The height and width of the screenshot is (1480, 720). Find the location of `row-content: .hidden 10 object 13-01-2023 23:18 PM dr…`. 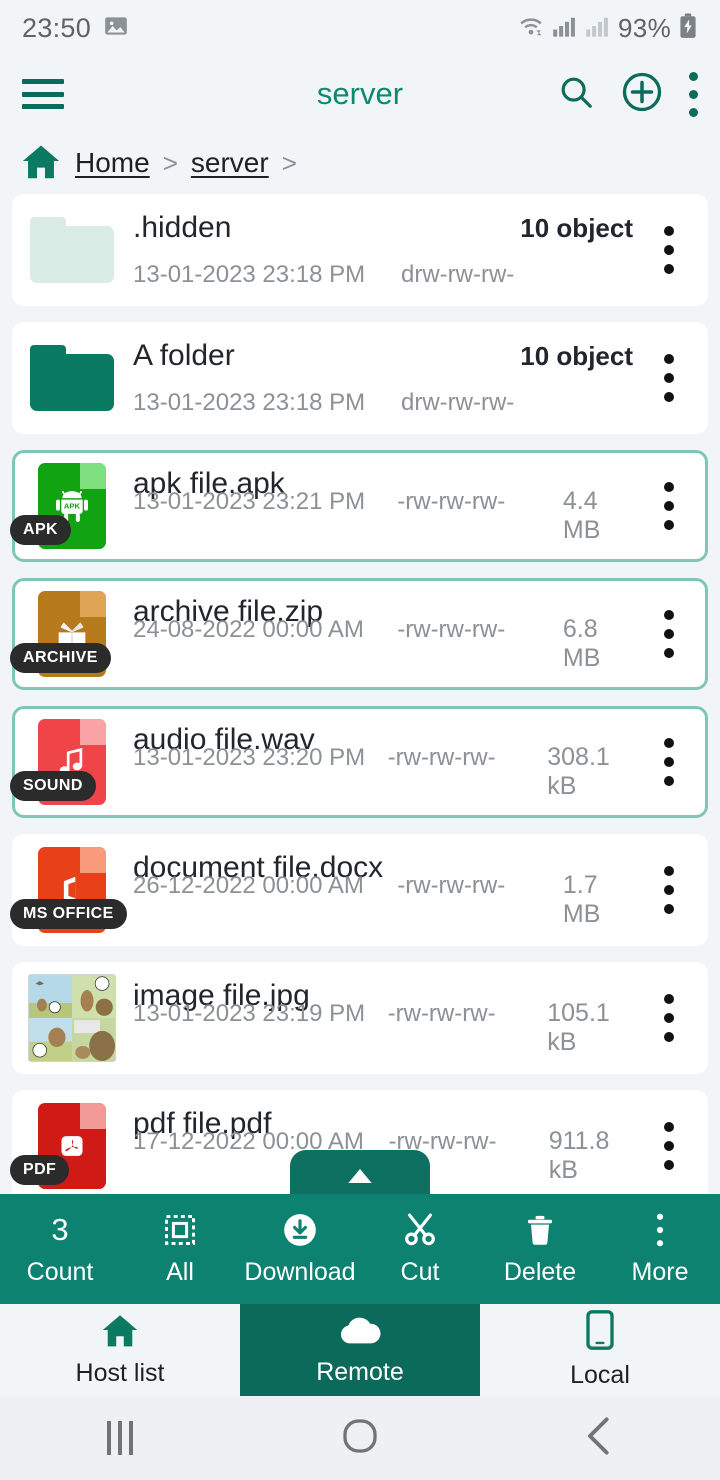

row-content: .hidden 10 object 13-01-2023 23:18 PM dr… is located at coordinates (380, 250).